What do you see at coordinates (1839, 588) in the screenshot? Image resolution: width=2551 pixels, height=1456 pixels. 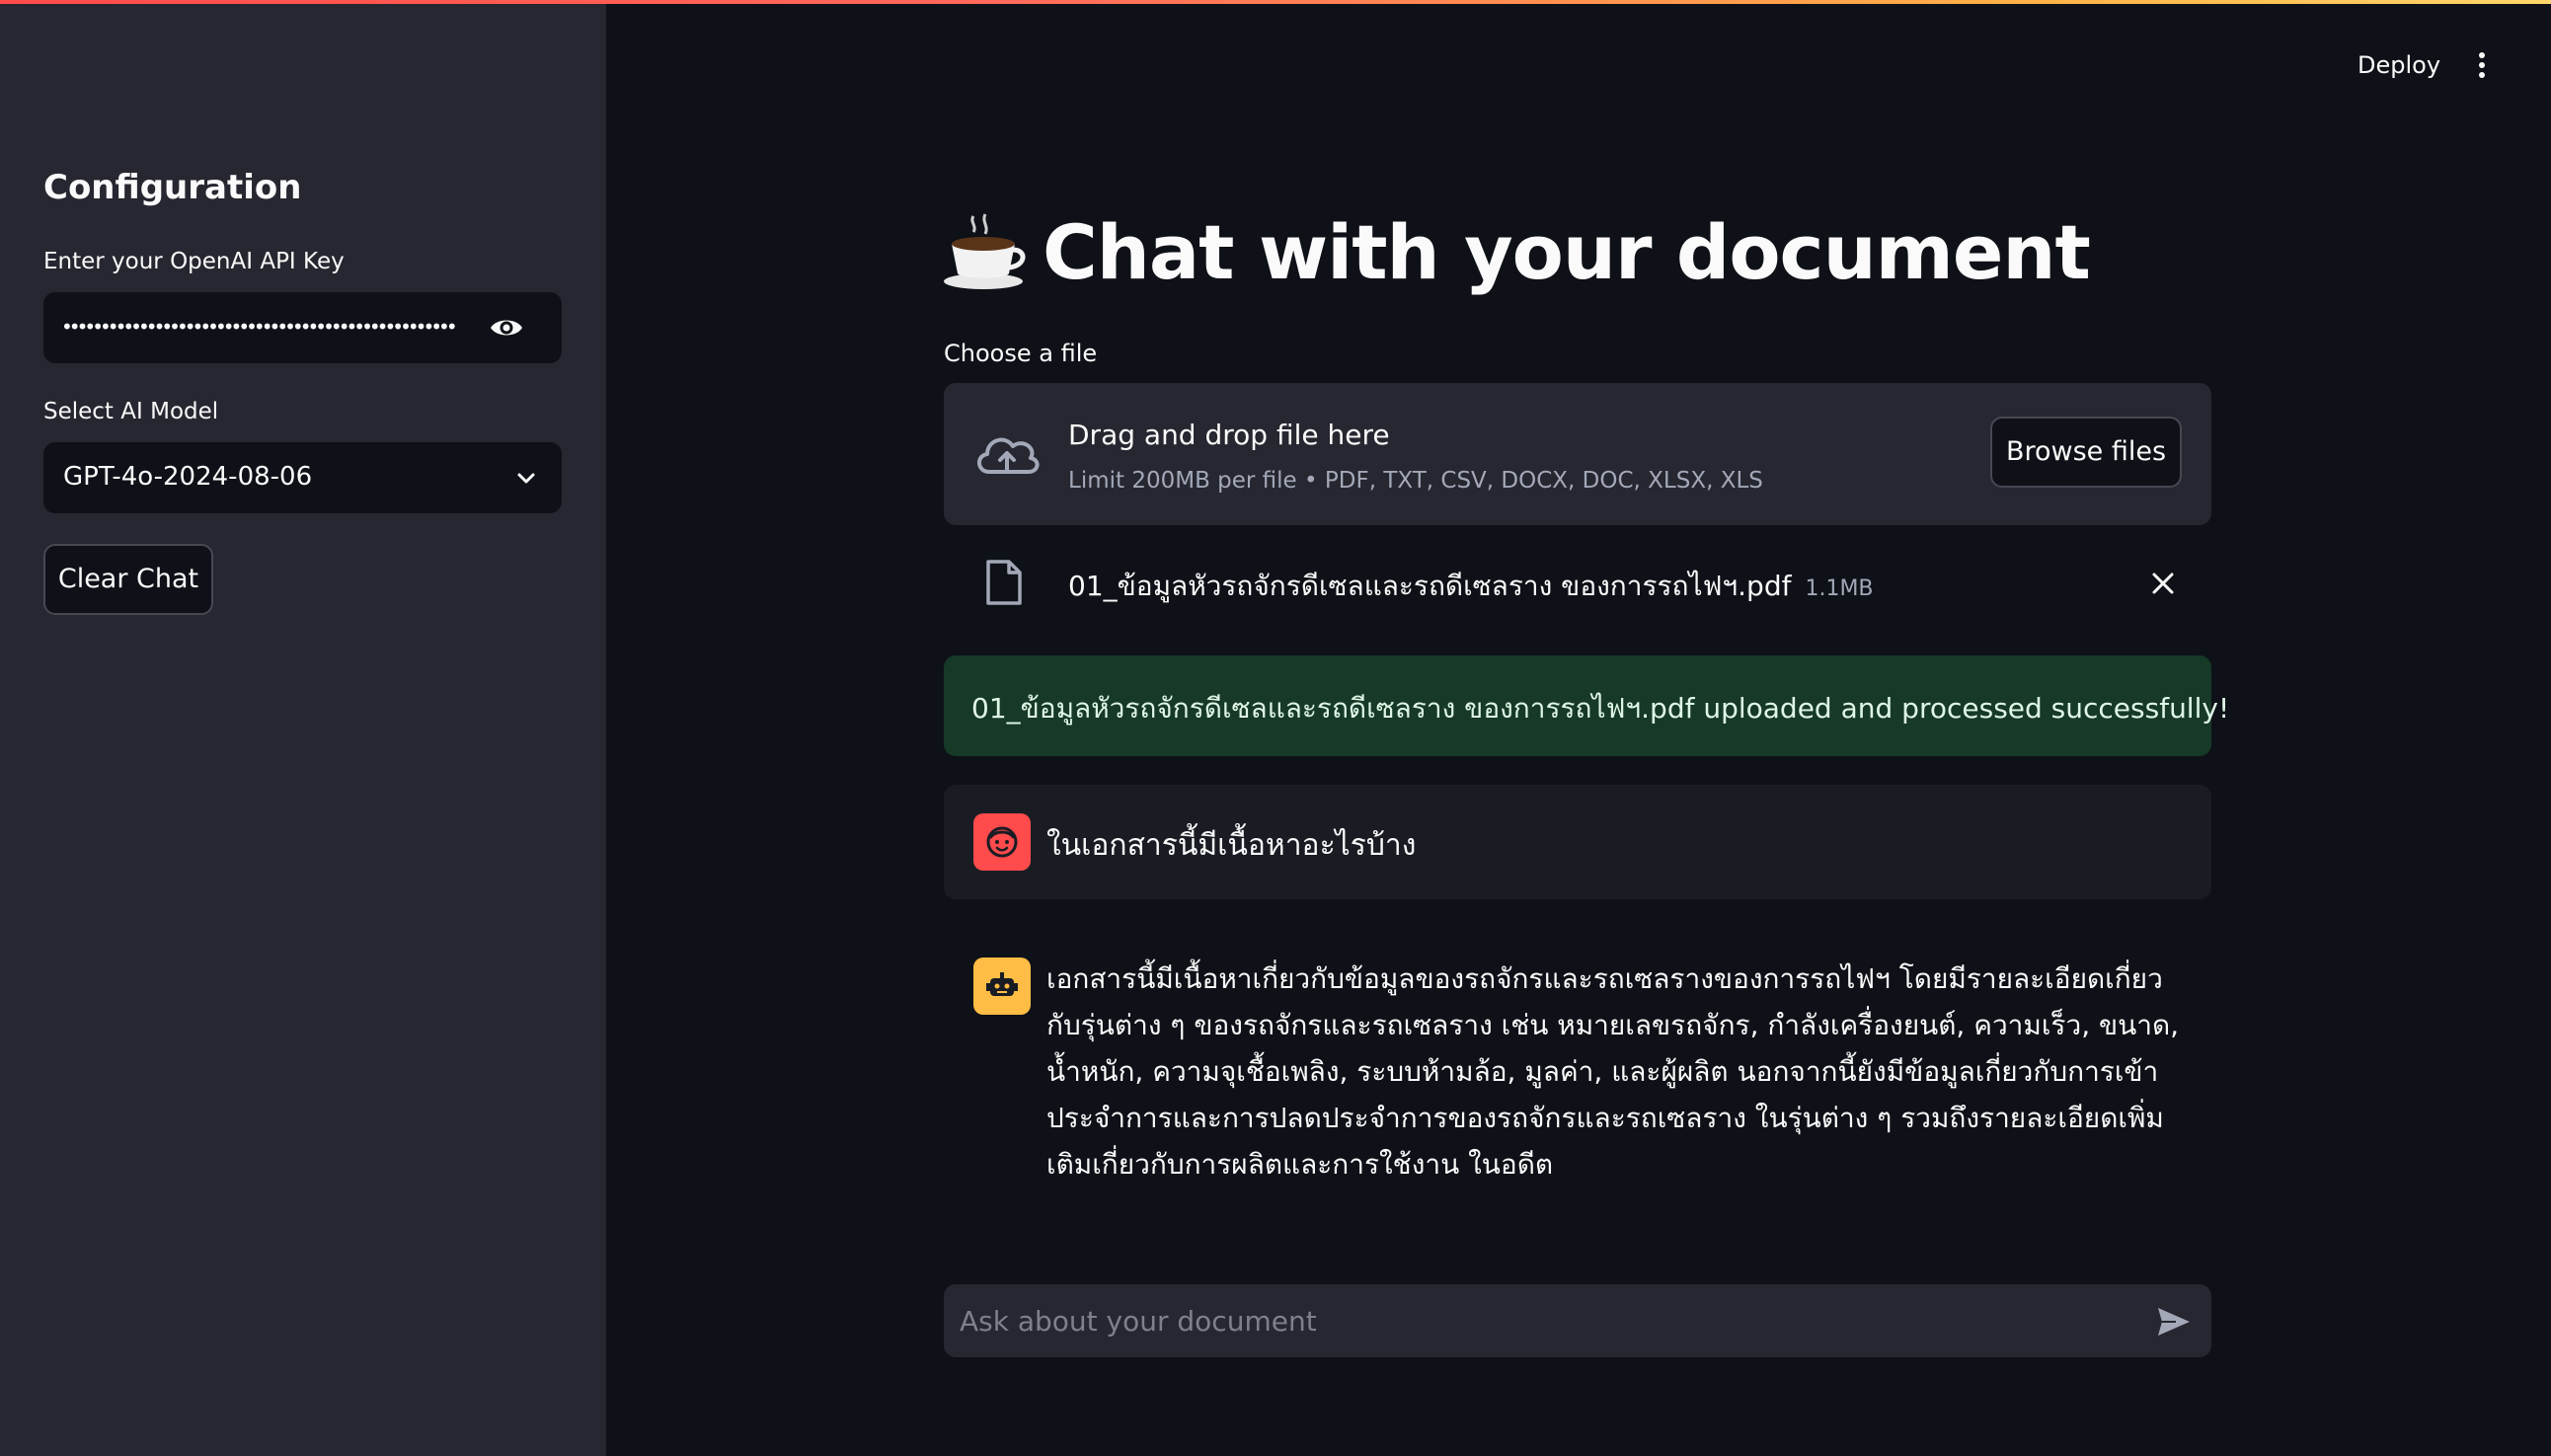 I see `uploaded-file-size: 1.1MB` at bounding box center [1839, 588].